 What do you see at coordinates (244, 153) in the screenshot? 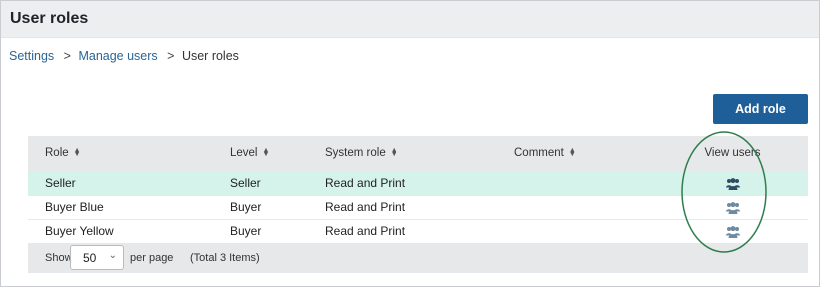
I see `column-header-label: Level` at bounding box center [244, 153].